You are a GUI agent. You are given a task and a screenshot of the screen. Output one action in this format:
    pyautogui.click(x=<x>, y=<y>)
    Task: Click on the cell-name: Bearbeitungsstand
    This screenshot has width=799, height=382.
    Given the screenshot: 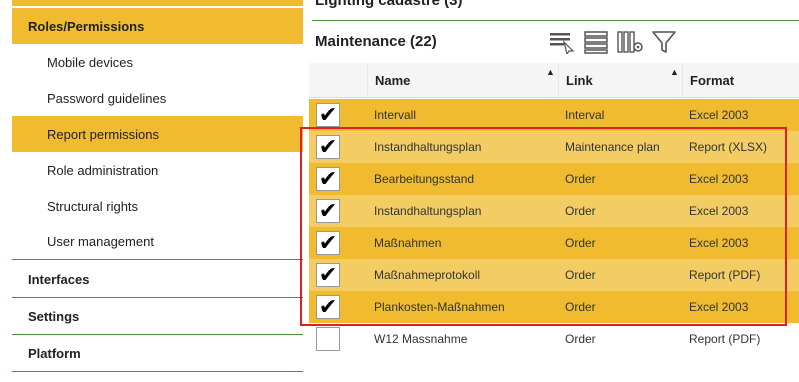 What is the action you would take?
    pyautogui.click(x=424, y=179)
    